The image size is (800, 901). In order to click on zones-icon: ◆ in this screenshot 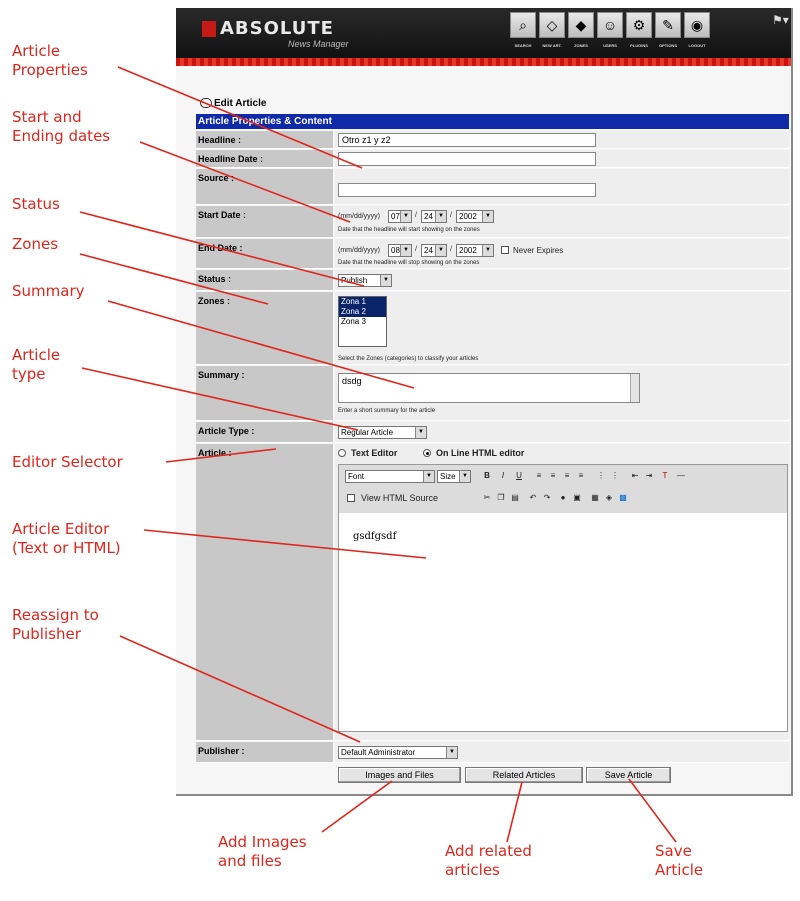, I will do `click(581, 25)`.